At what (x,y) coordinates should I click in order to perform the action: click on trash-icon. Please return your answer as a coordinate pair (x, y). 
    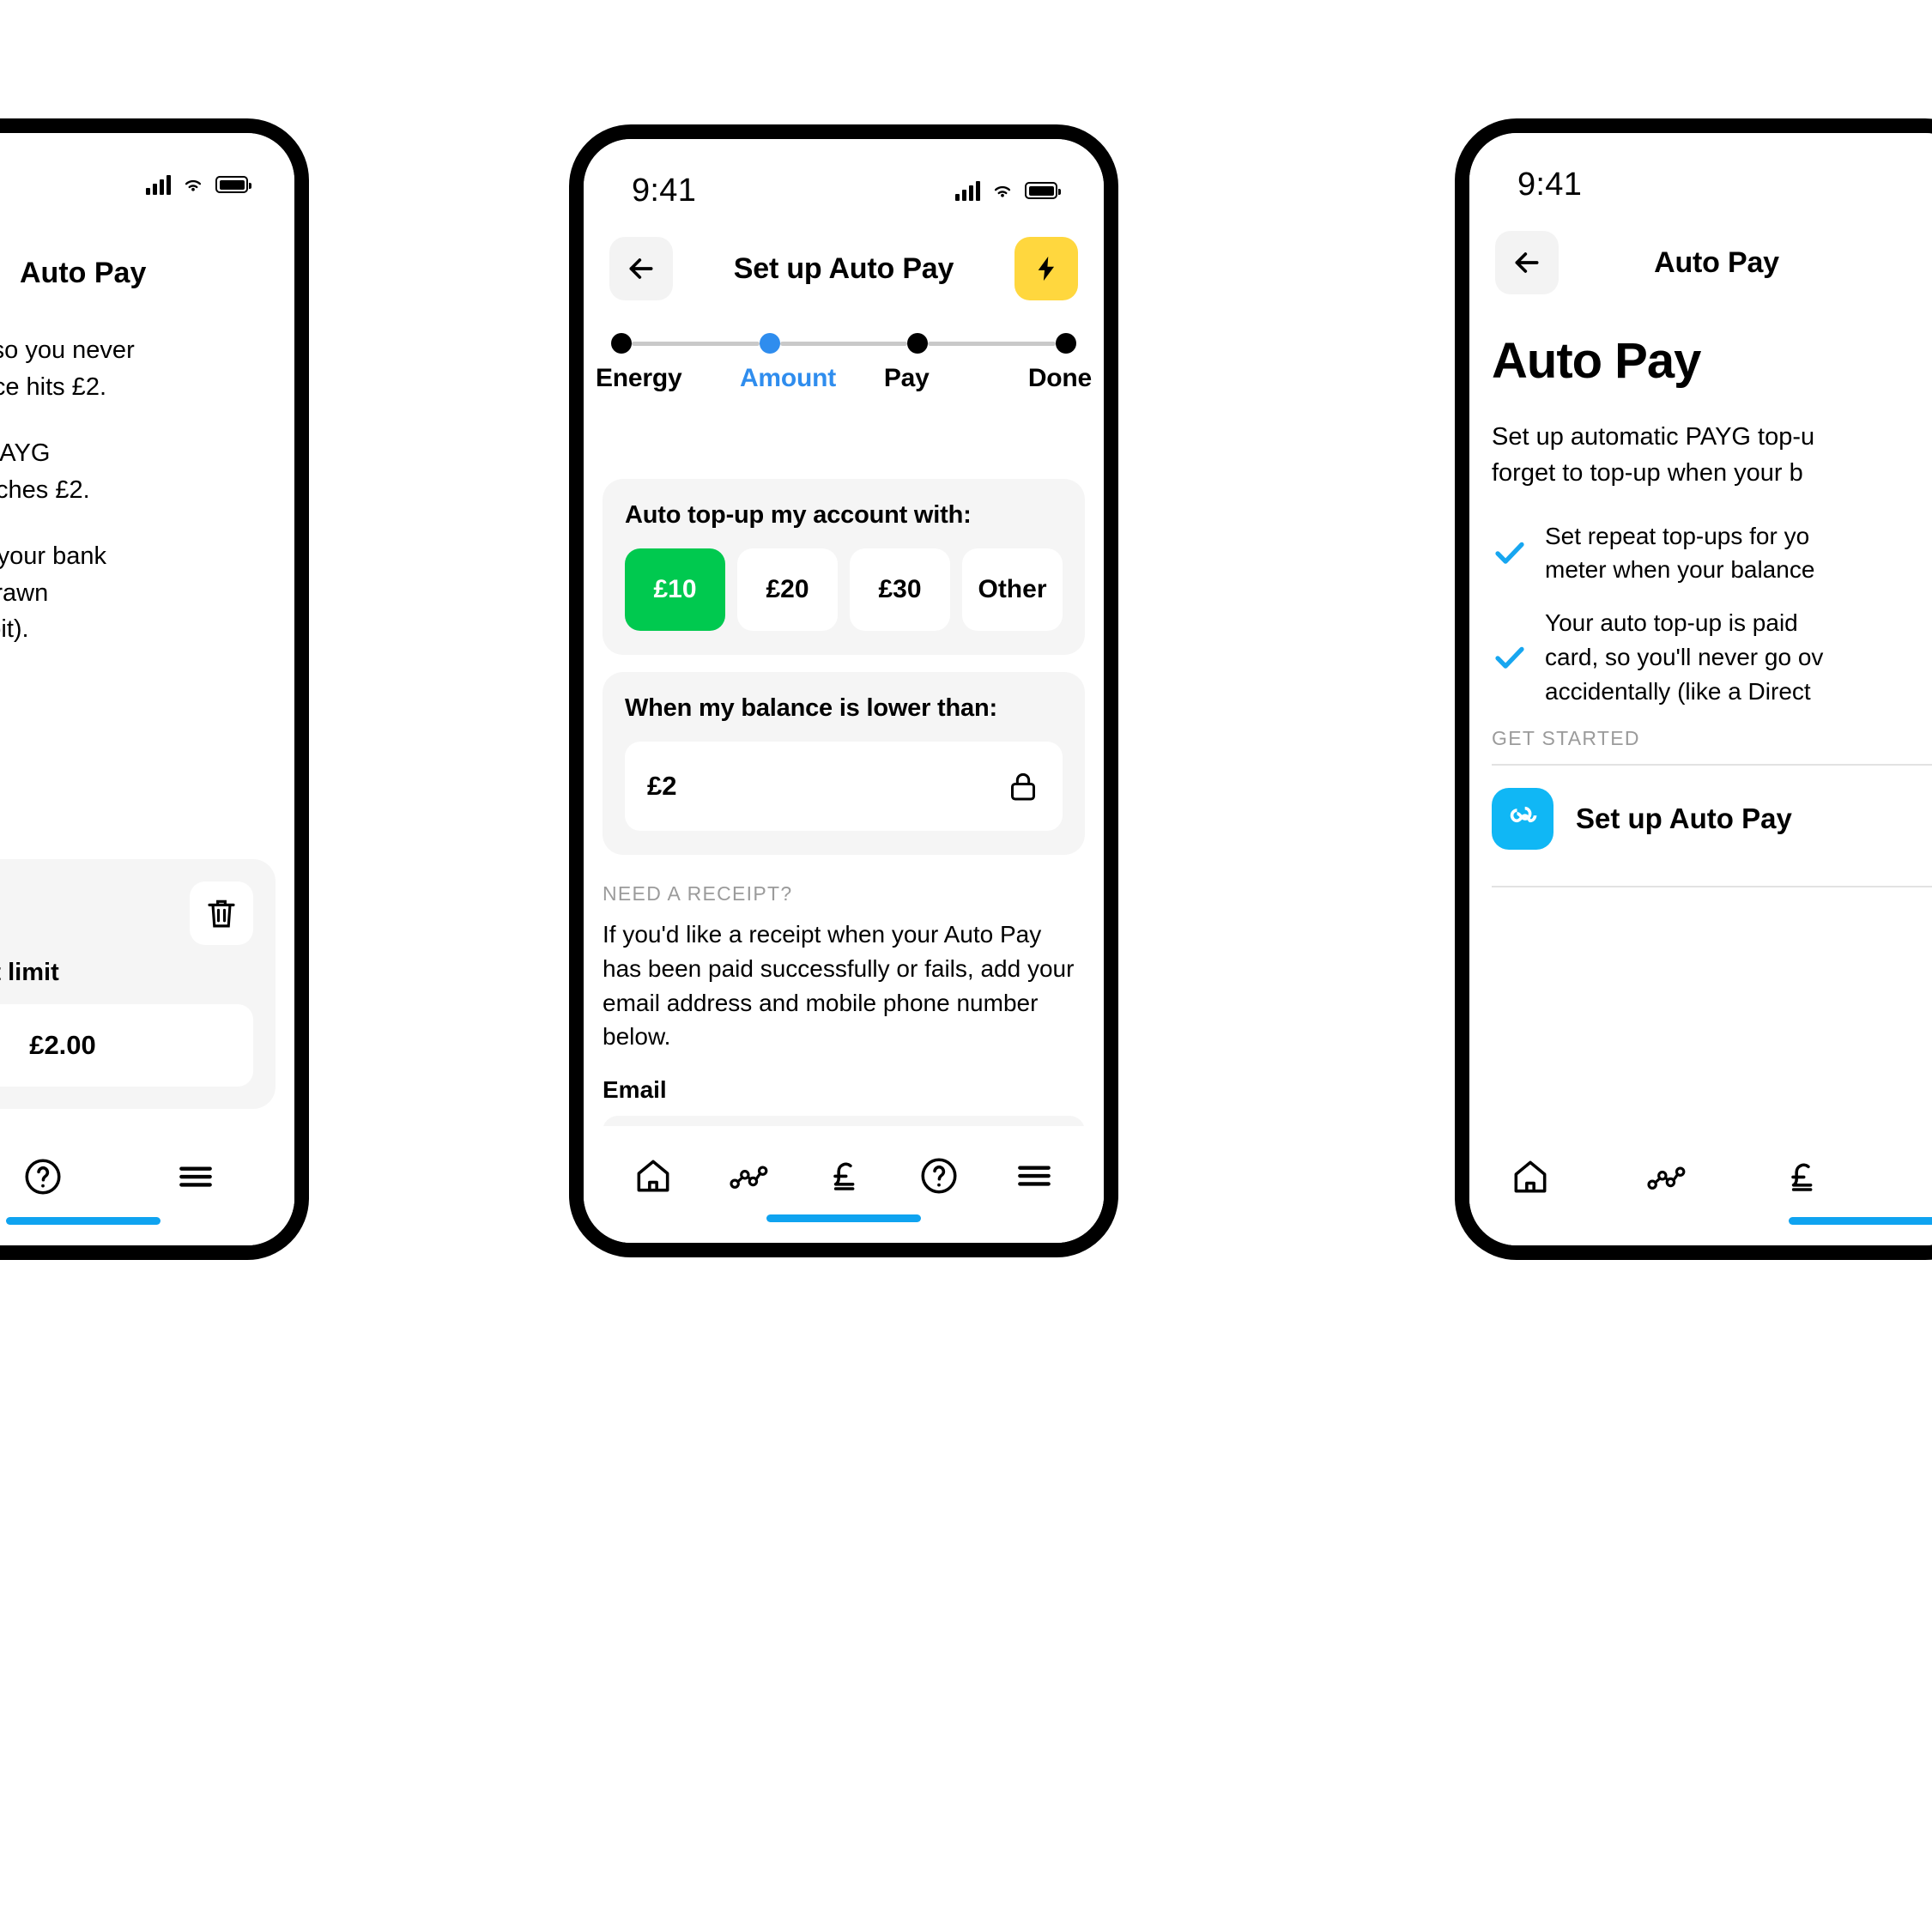
    Looking at the image, I should click on (222, 914).